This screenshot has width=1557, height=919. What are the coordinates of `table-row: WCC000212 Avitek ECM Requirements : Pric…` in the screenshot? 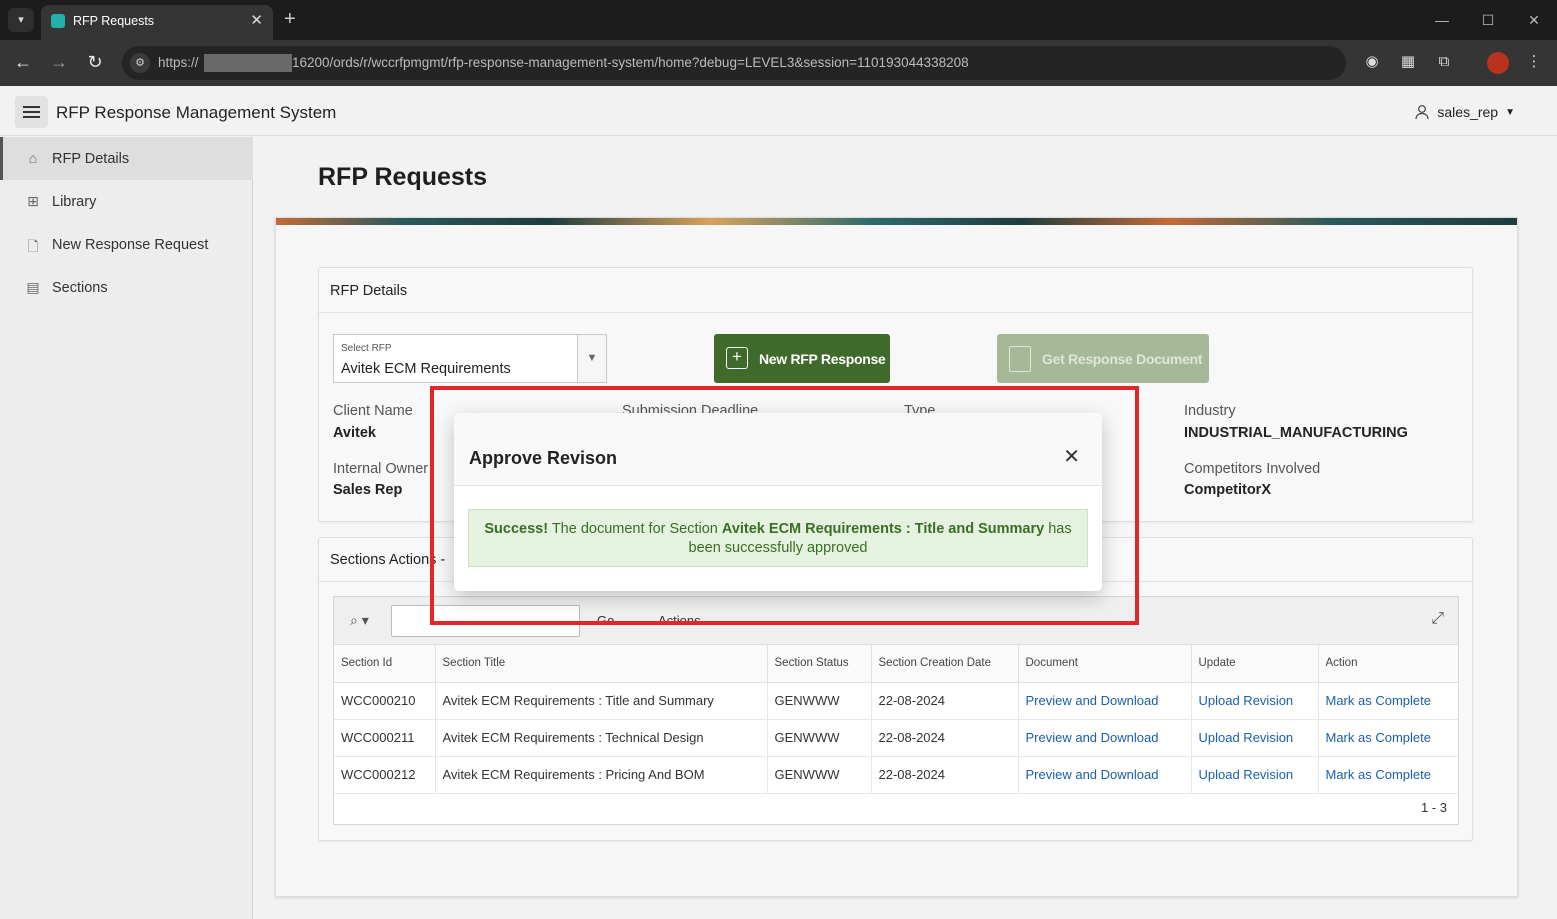 It's located at (896, 775).